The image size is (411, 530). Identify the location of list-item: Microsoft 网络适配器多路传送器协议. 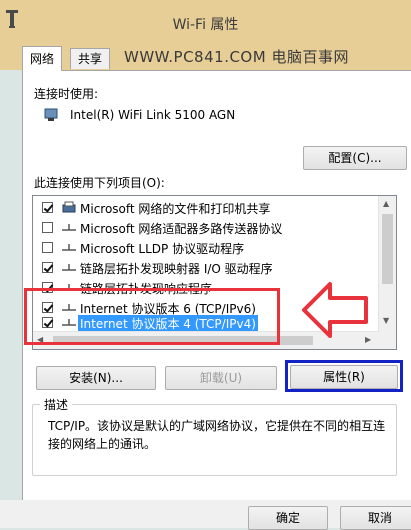
(205, 228).